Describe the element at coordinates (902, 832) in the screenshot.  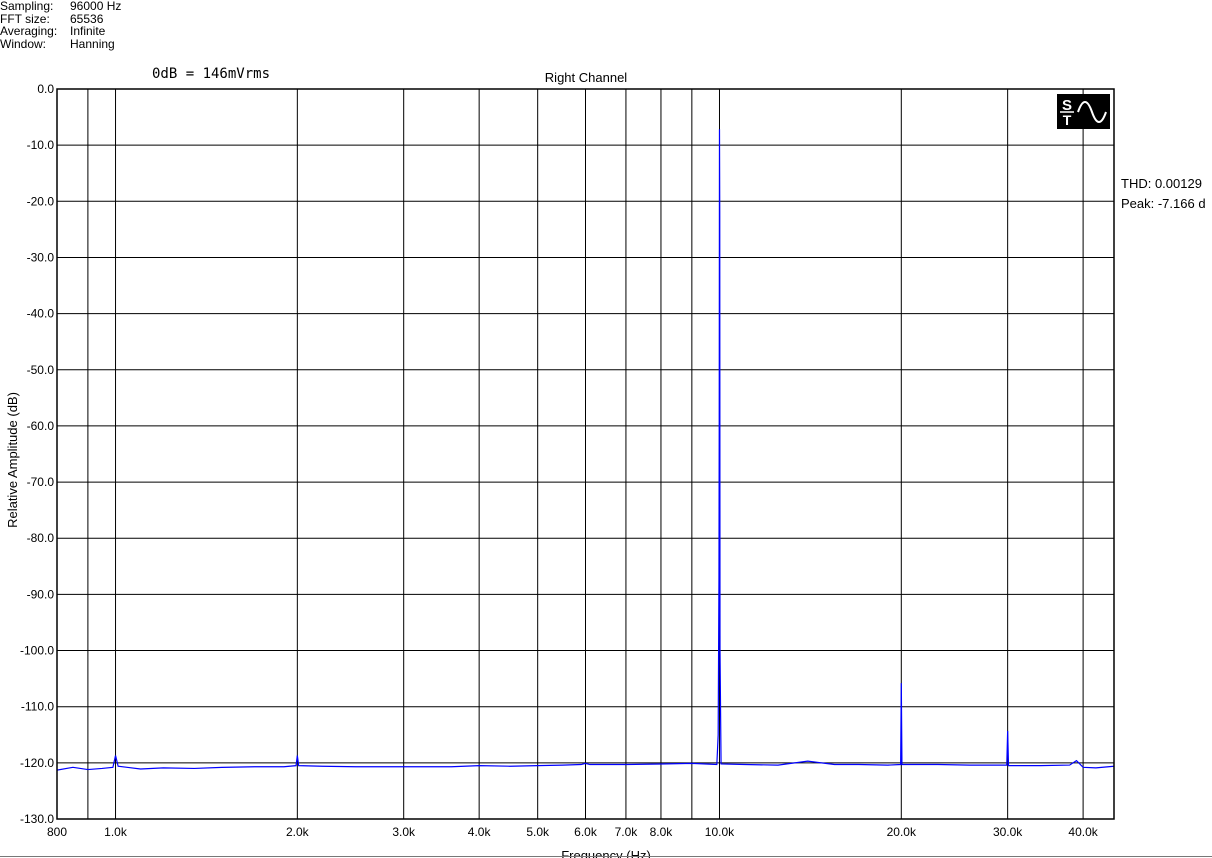
I see `x-tick-label: 20.0k` at that location.